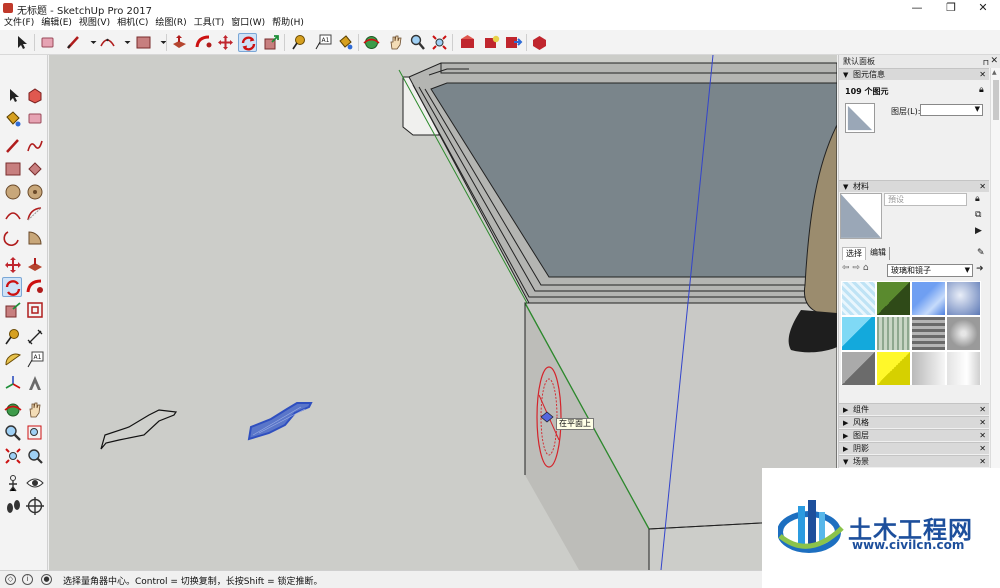 The height and width of the screenshot is (588, 1000). Describe the element at coordinates (467, 42) in the screenshot. I see `3d-warehouse-icon` at that location.